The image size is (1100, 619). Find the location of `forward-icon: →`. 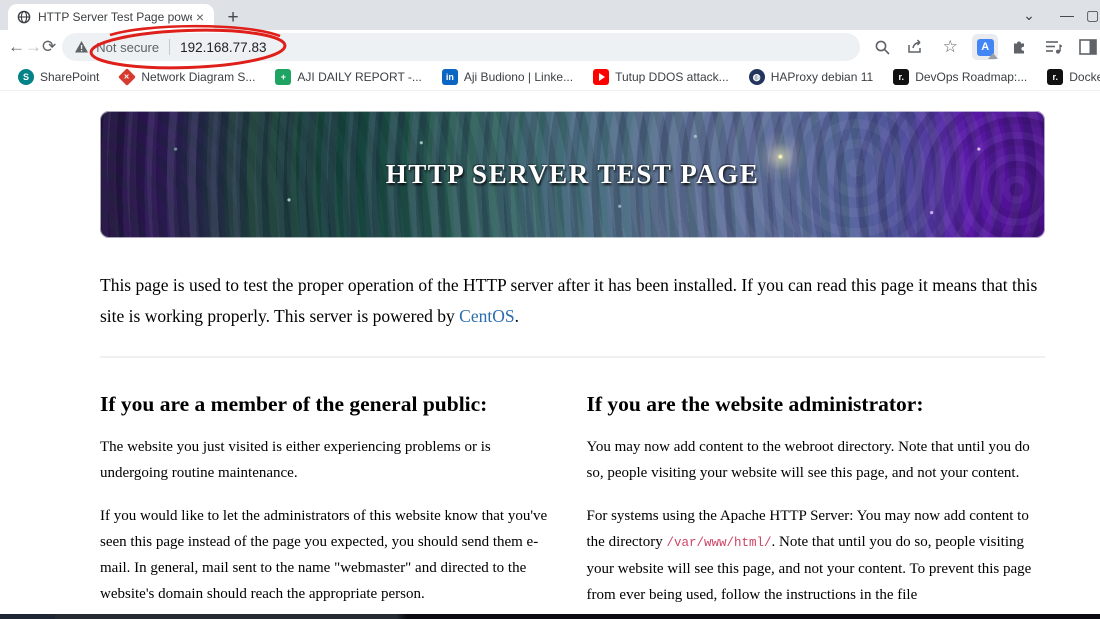

forward-icon: → is located at coordinates (33, 47).